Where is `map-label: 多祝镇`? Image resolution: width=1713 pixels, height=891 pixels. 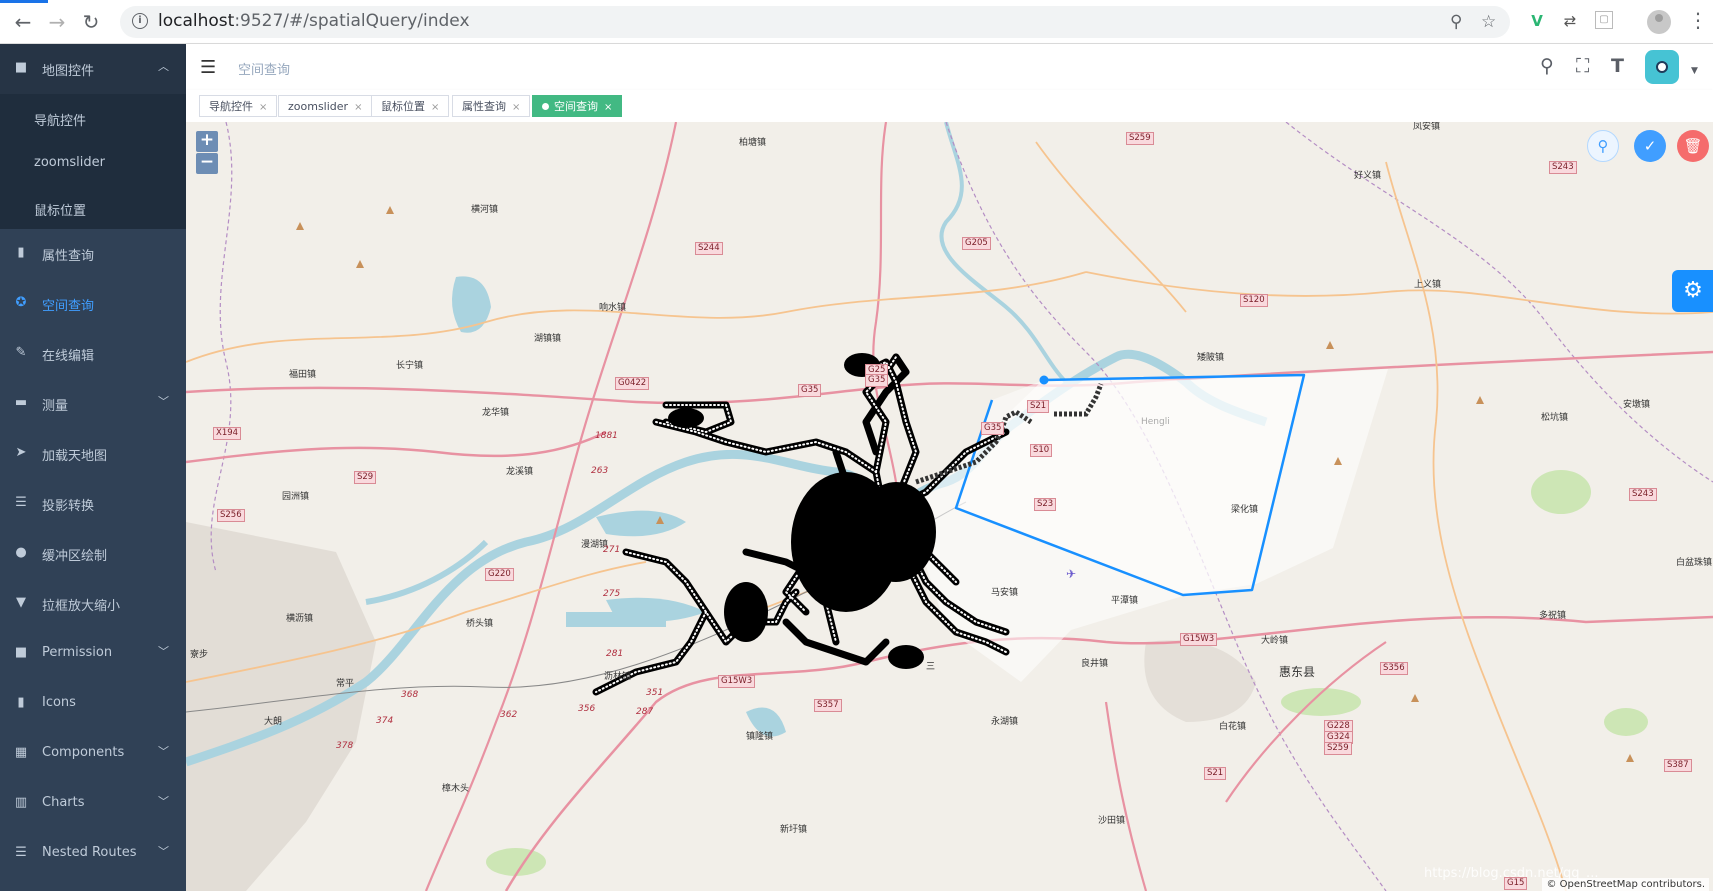
map-label: 多祝镇 is located at coordinates (1553, 616).